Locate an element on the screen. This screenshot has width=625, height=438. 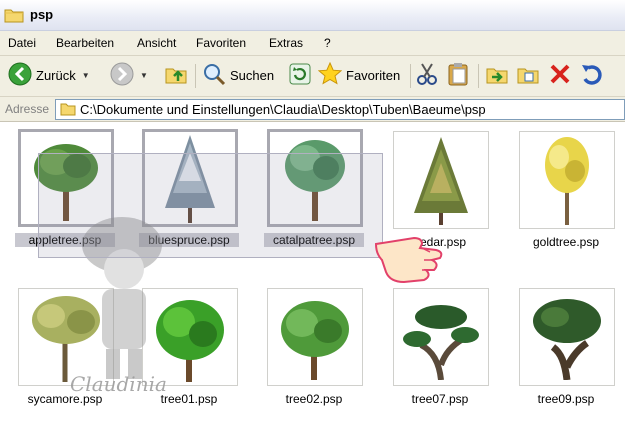
file-item-tree02: tree02.psp is located at coordinates (314, 350).